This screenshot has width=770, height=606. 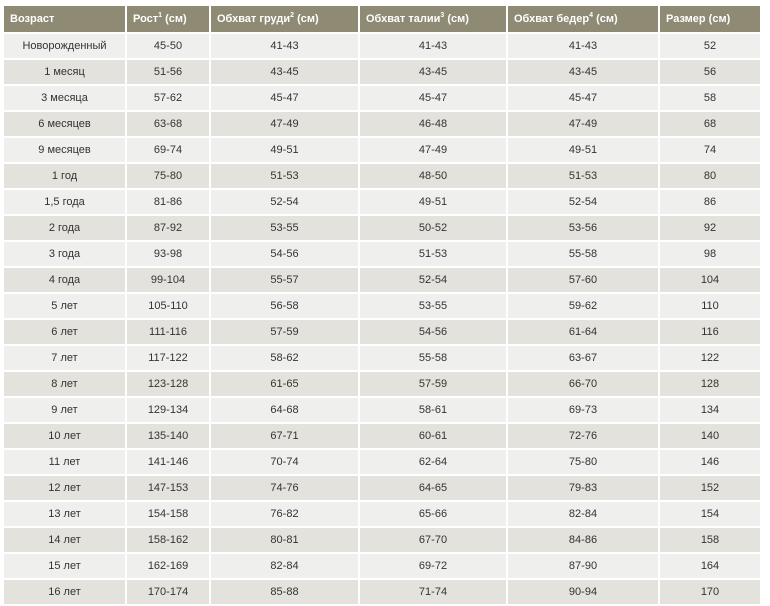 I want to click on cell-chest: 56-58, so click(x=284, y=306).